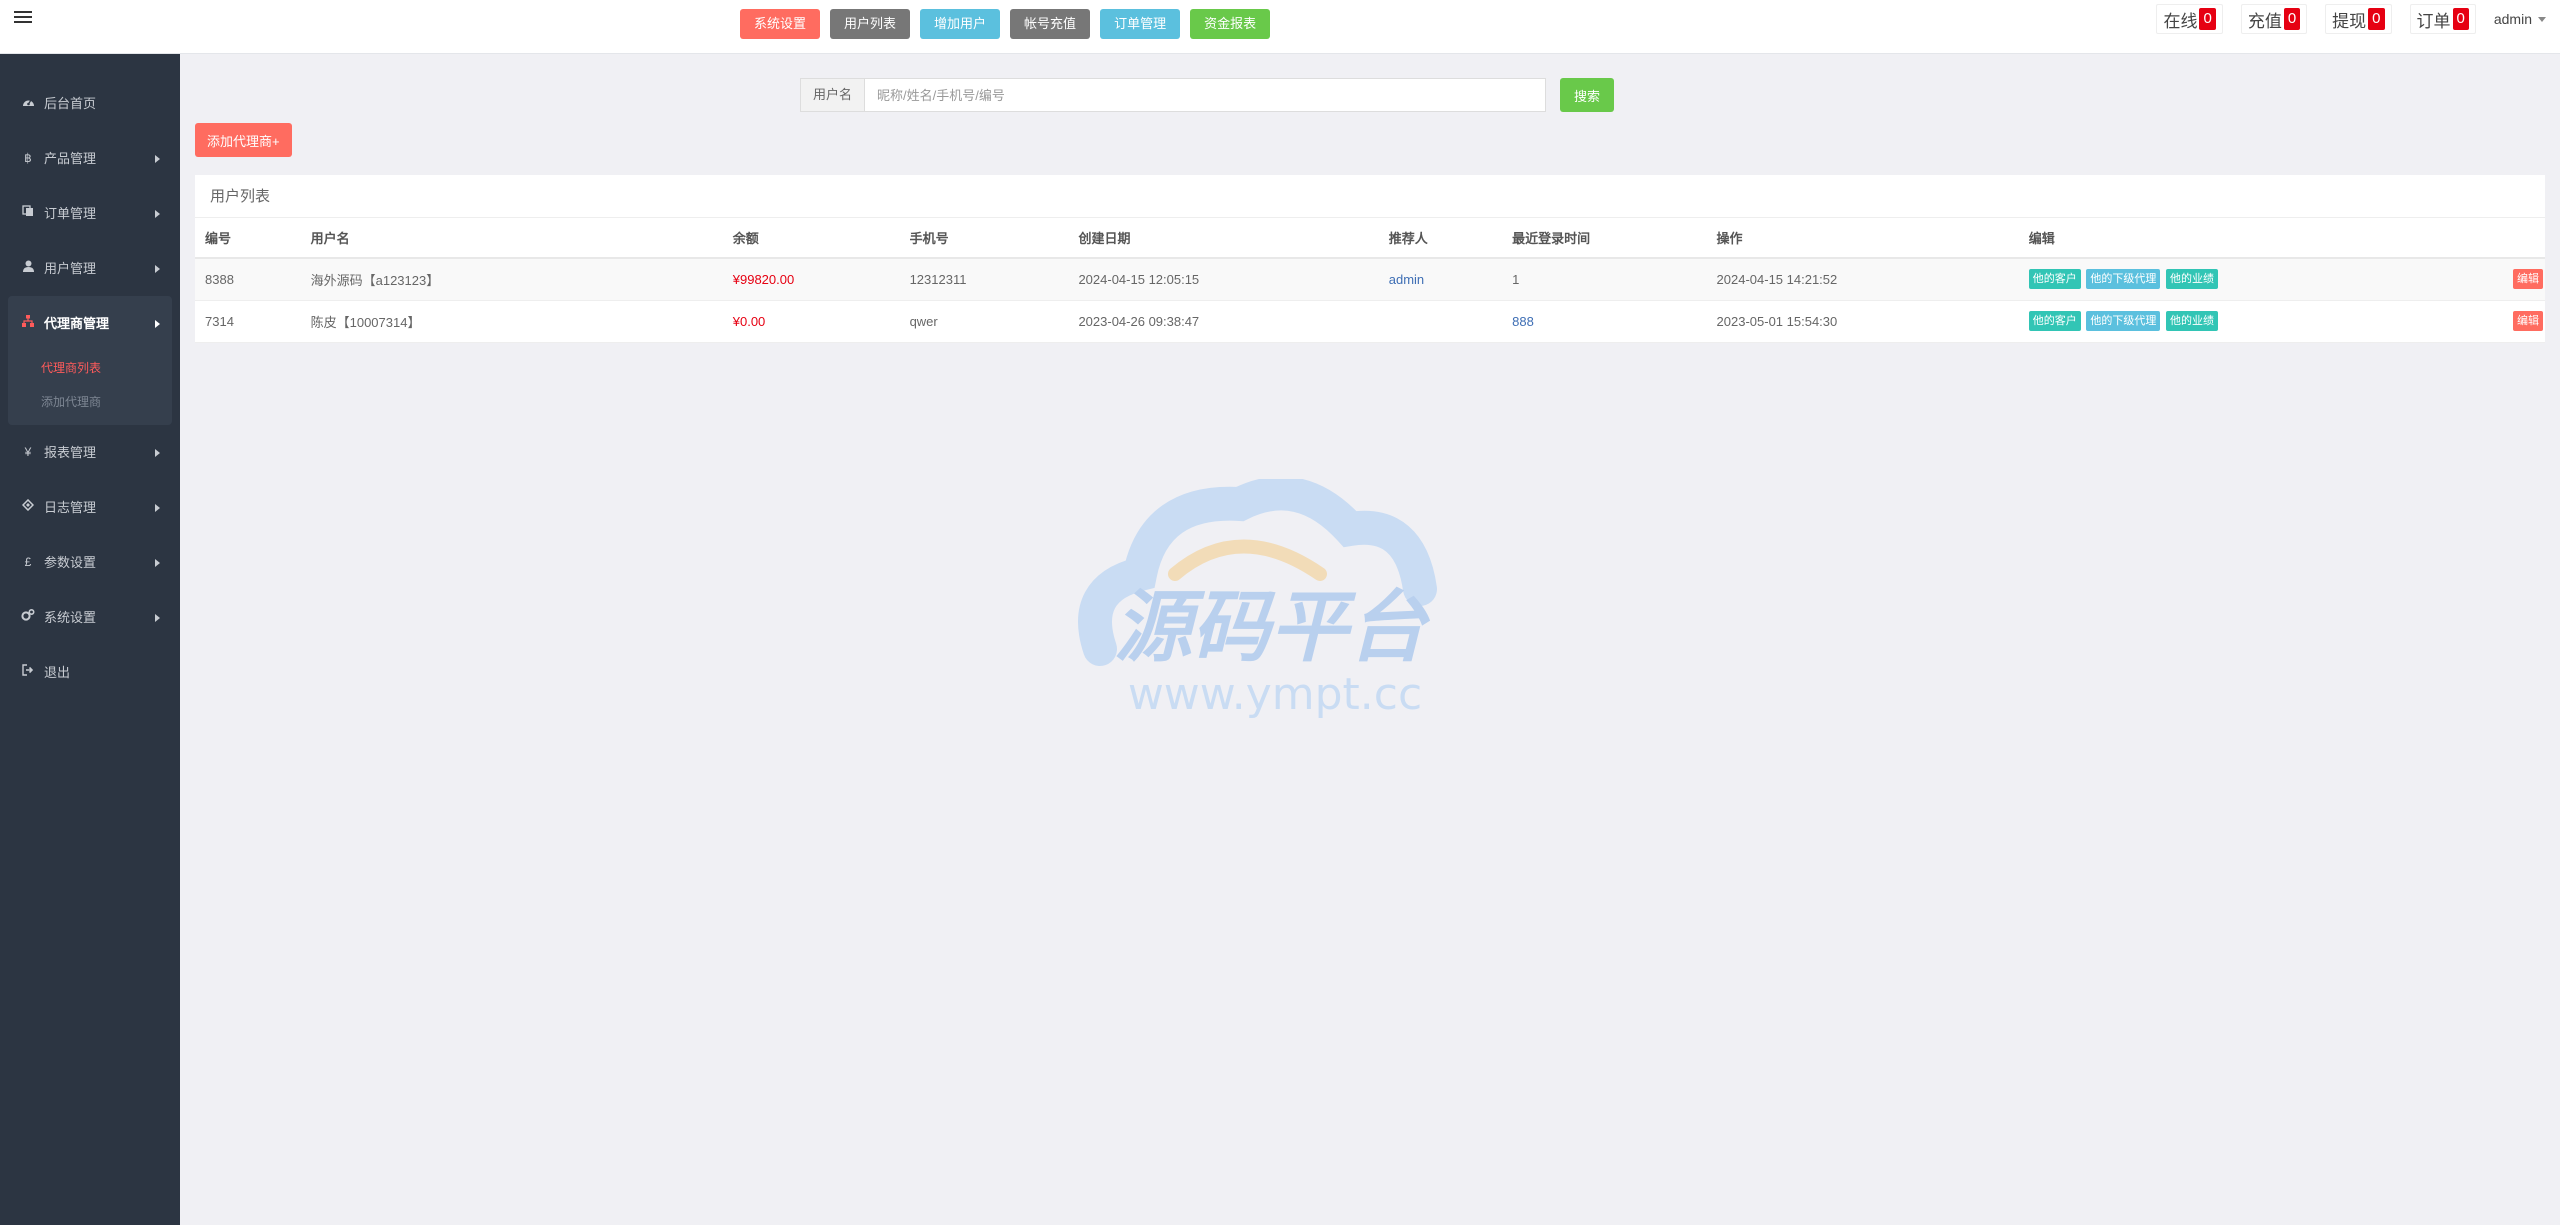 Image resolution: width=2560 pixels, height=1225 pixels. I want to click on sidebar-item-products: ฿ 产品管理, so click(90, 158).